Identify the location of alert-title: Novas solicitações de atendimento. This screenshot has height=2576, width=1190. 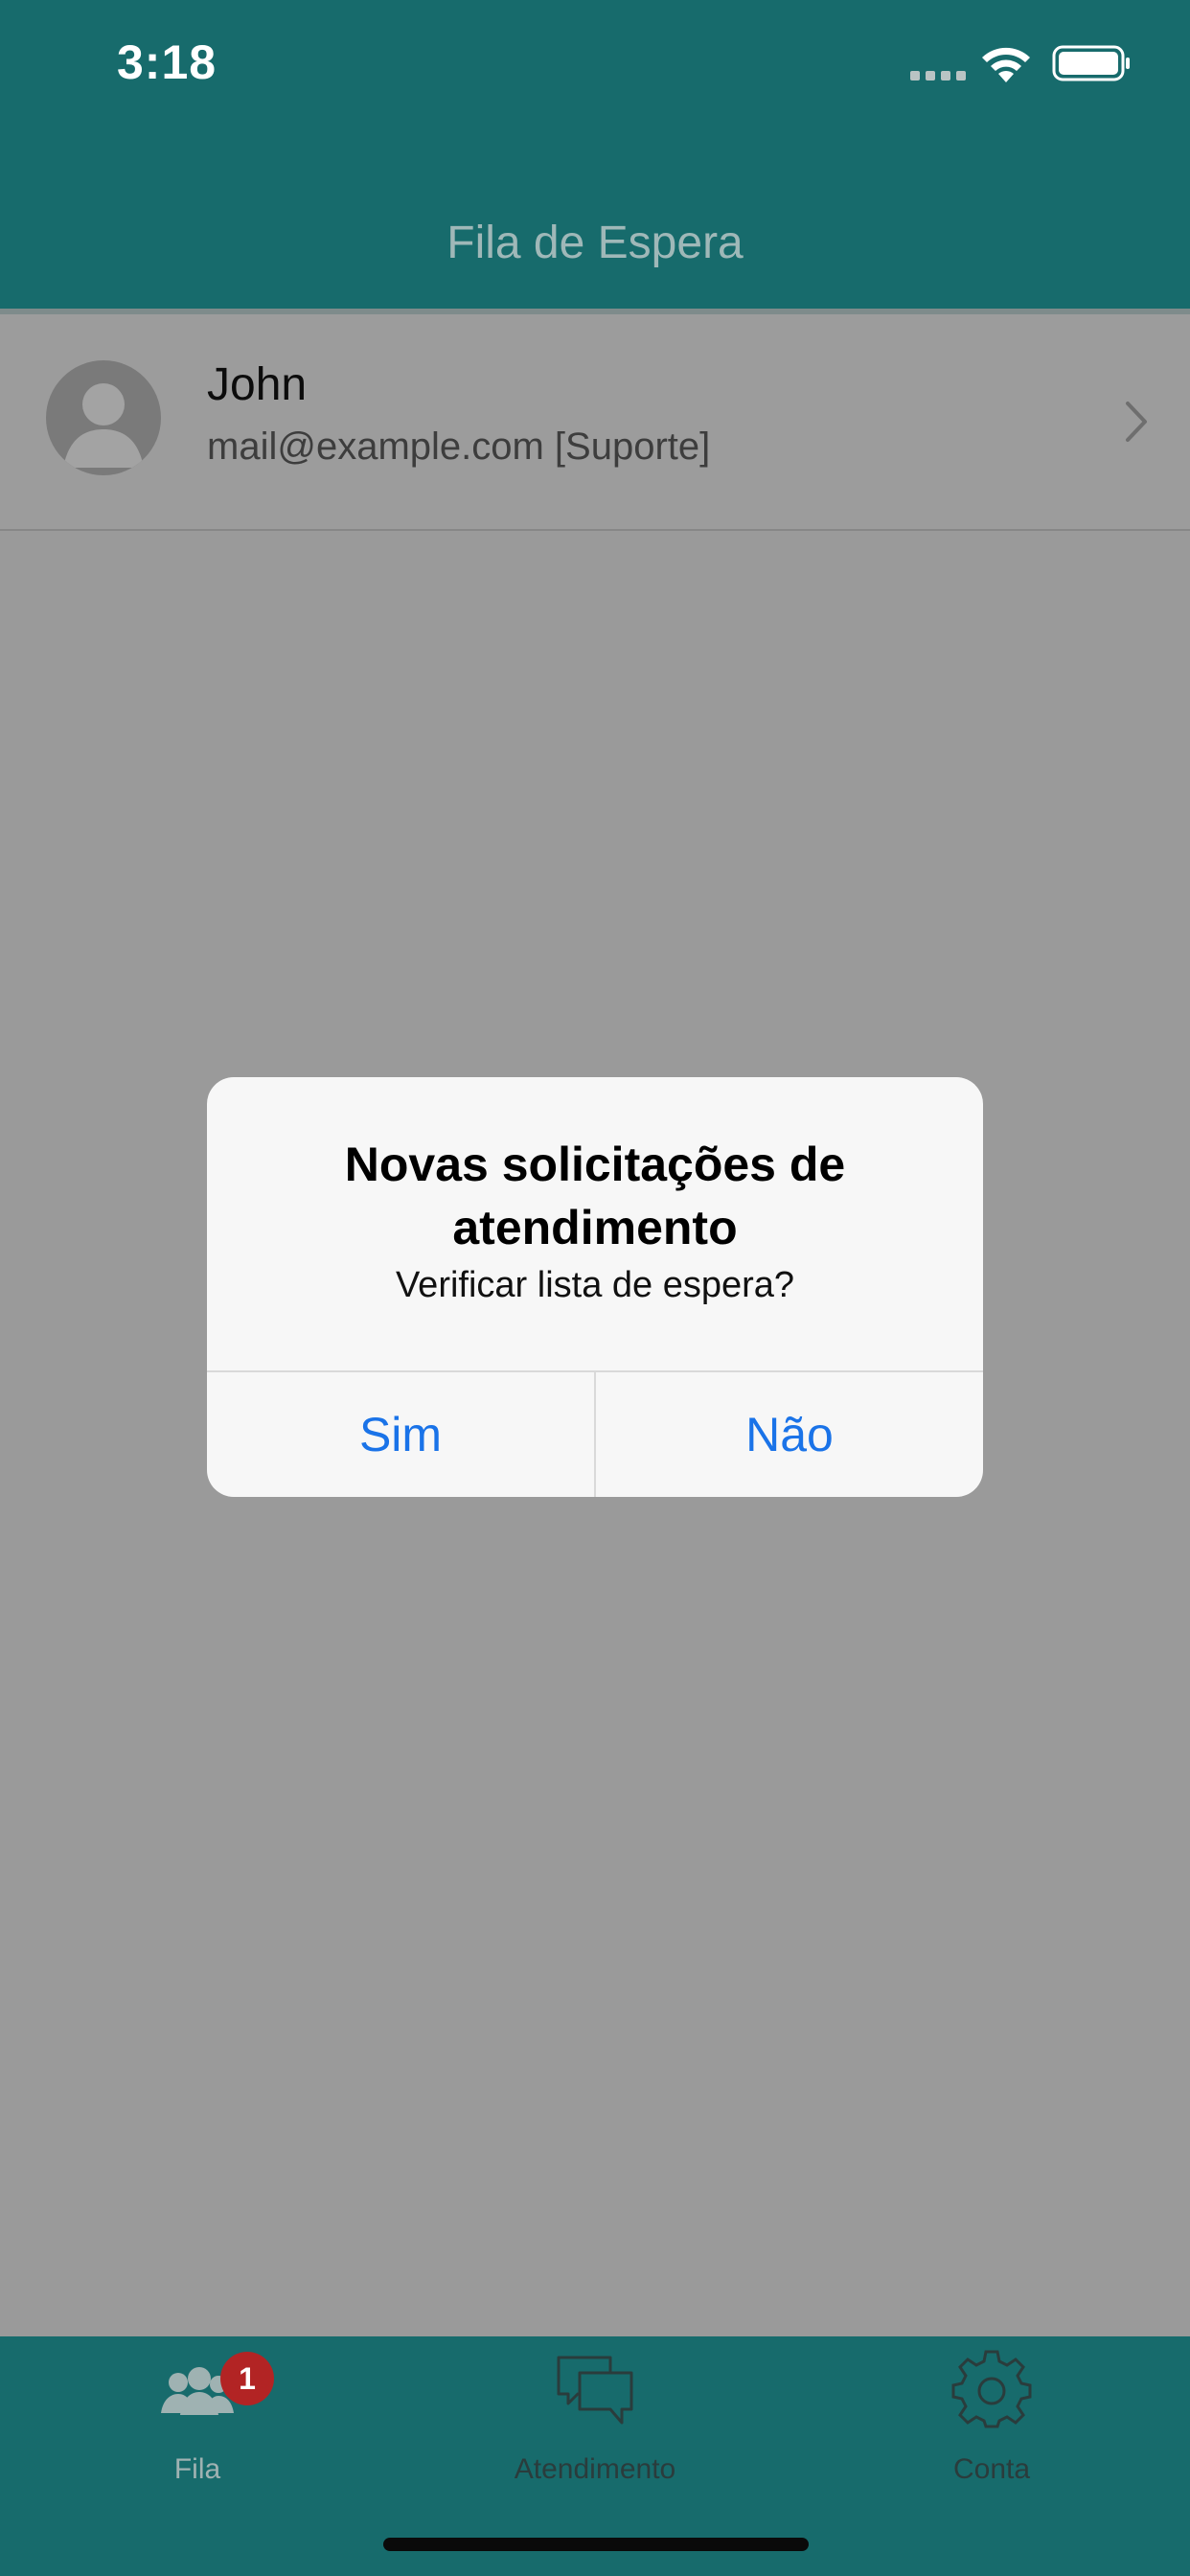
(595, 1196).